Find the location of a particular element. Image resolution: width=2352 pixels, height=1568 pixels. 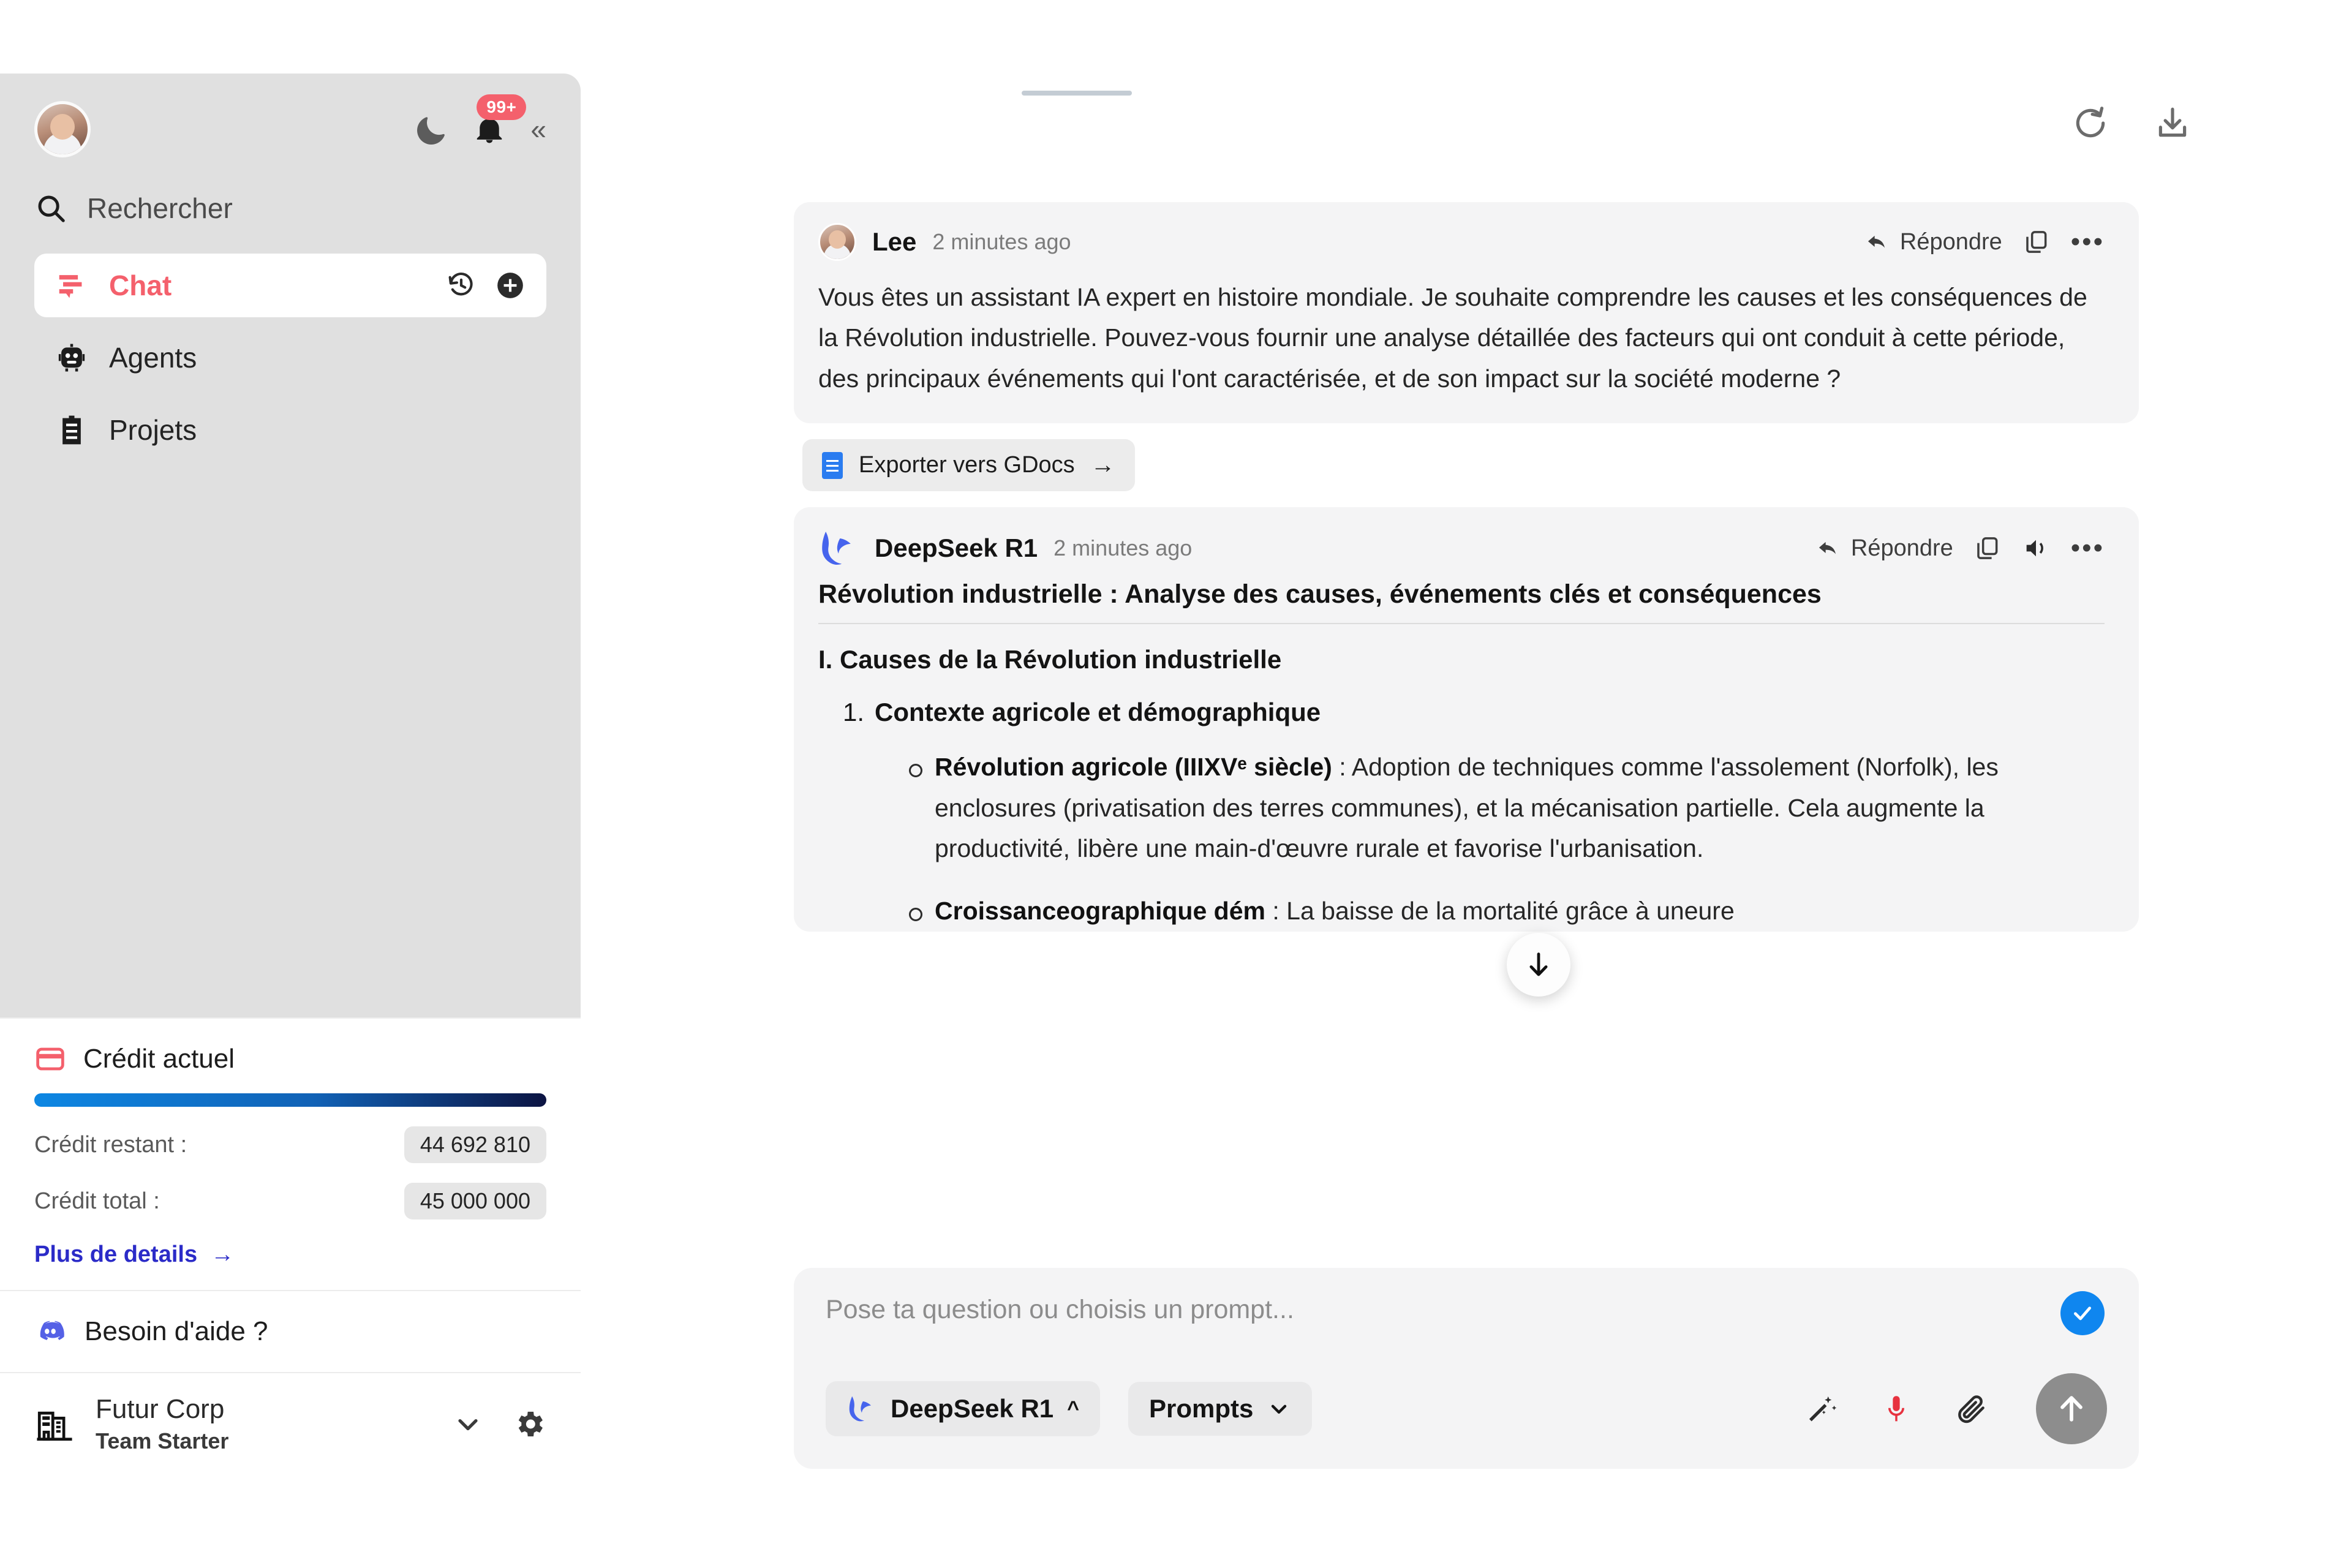

message-header: DeepSeek R1 2 minutes ago Répondre ••• is located at coordinates (1461, 548).